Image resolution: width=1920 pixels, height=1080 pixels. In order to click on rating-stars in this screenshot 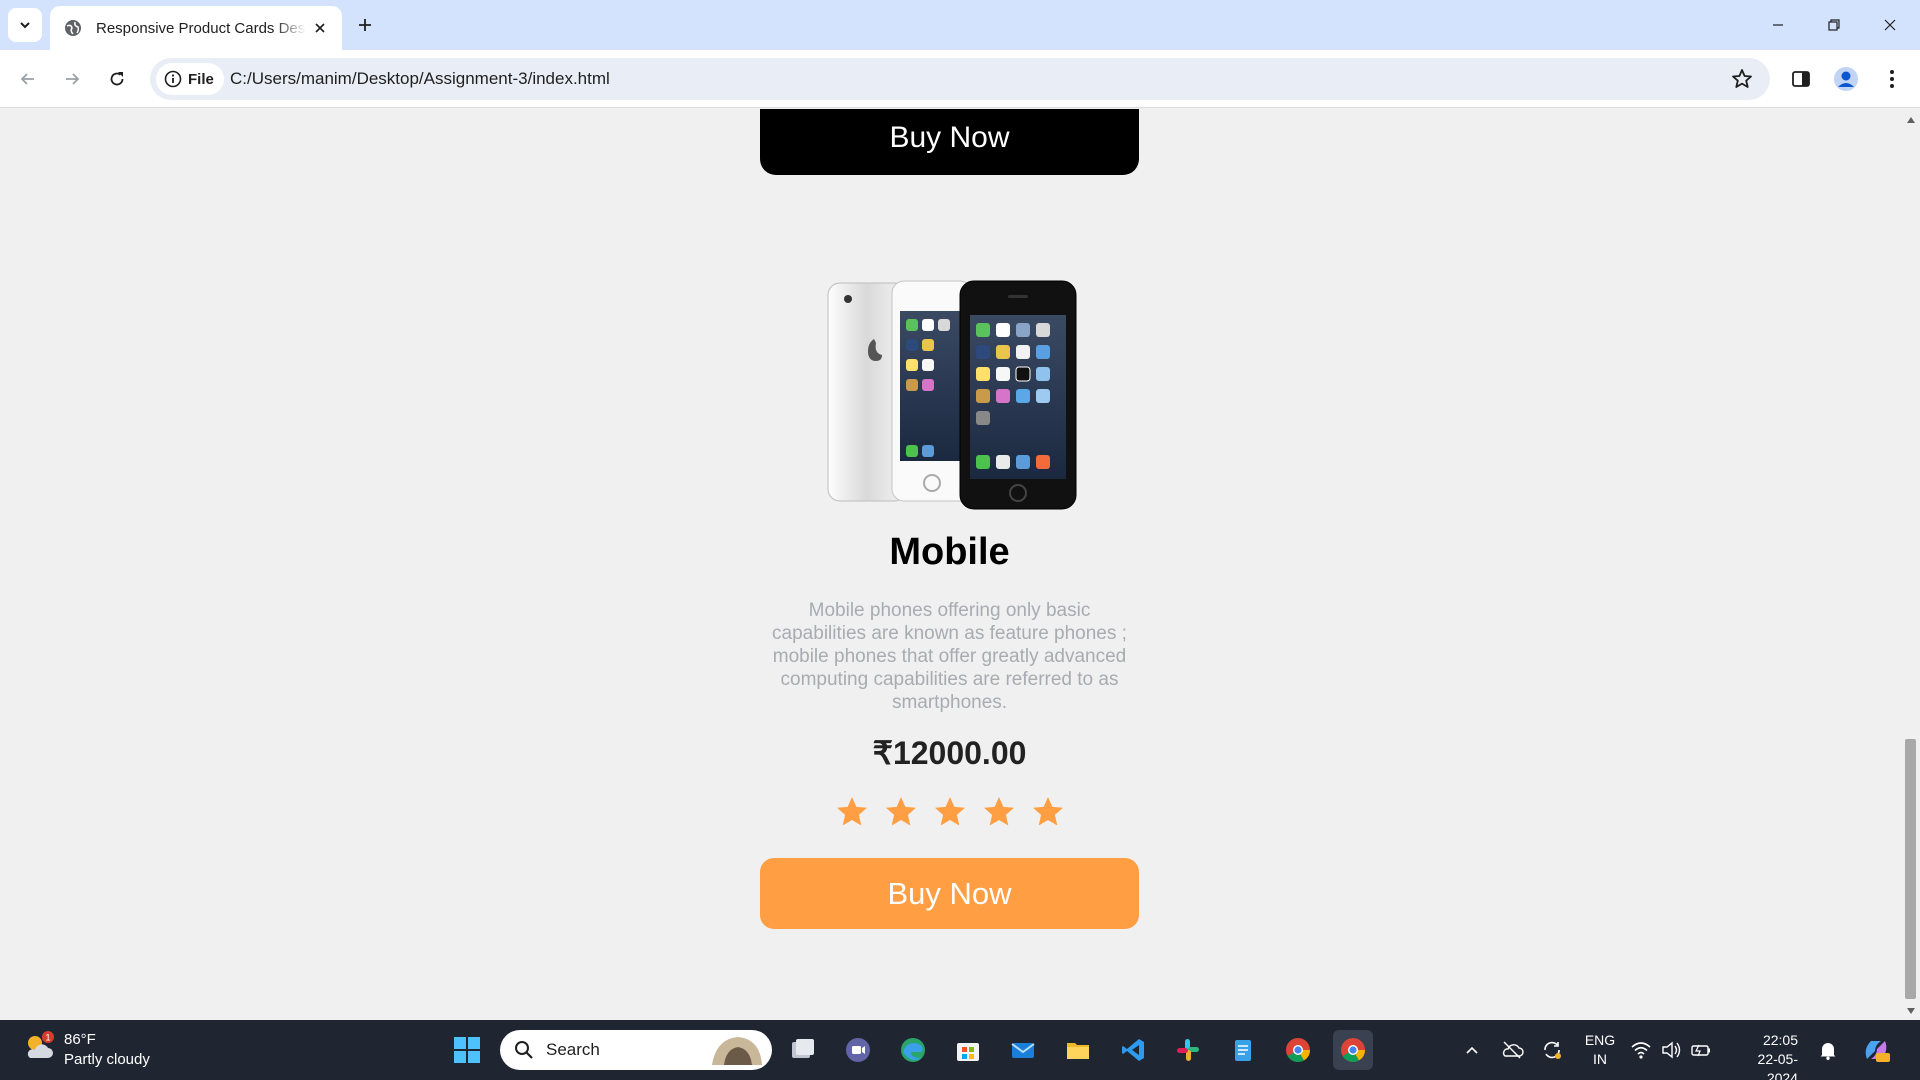, I will do `click(949, 812)`.